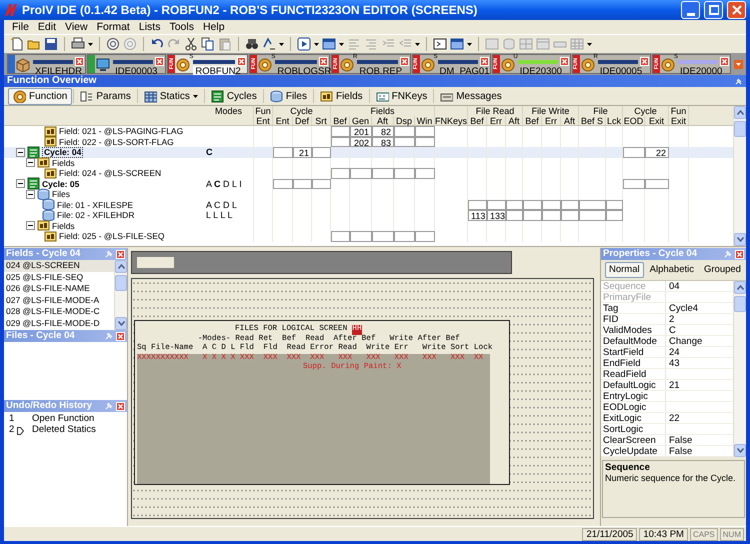 This screenshot has width=750, height=544. I want to click on print-icon, so click(78, 44).